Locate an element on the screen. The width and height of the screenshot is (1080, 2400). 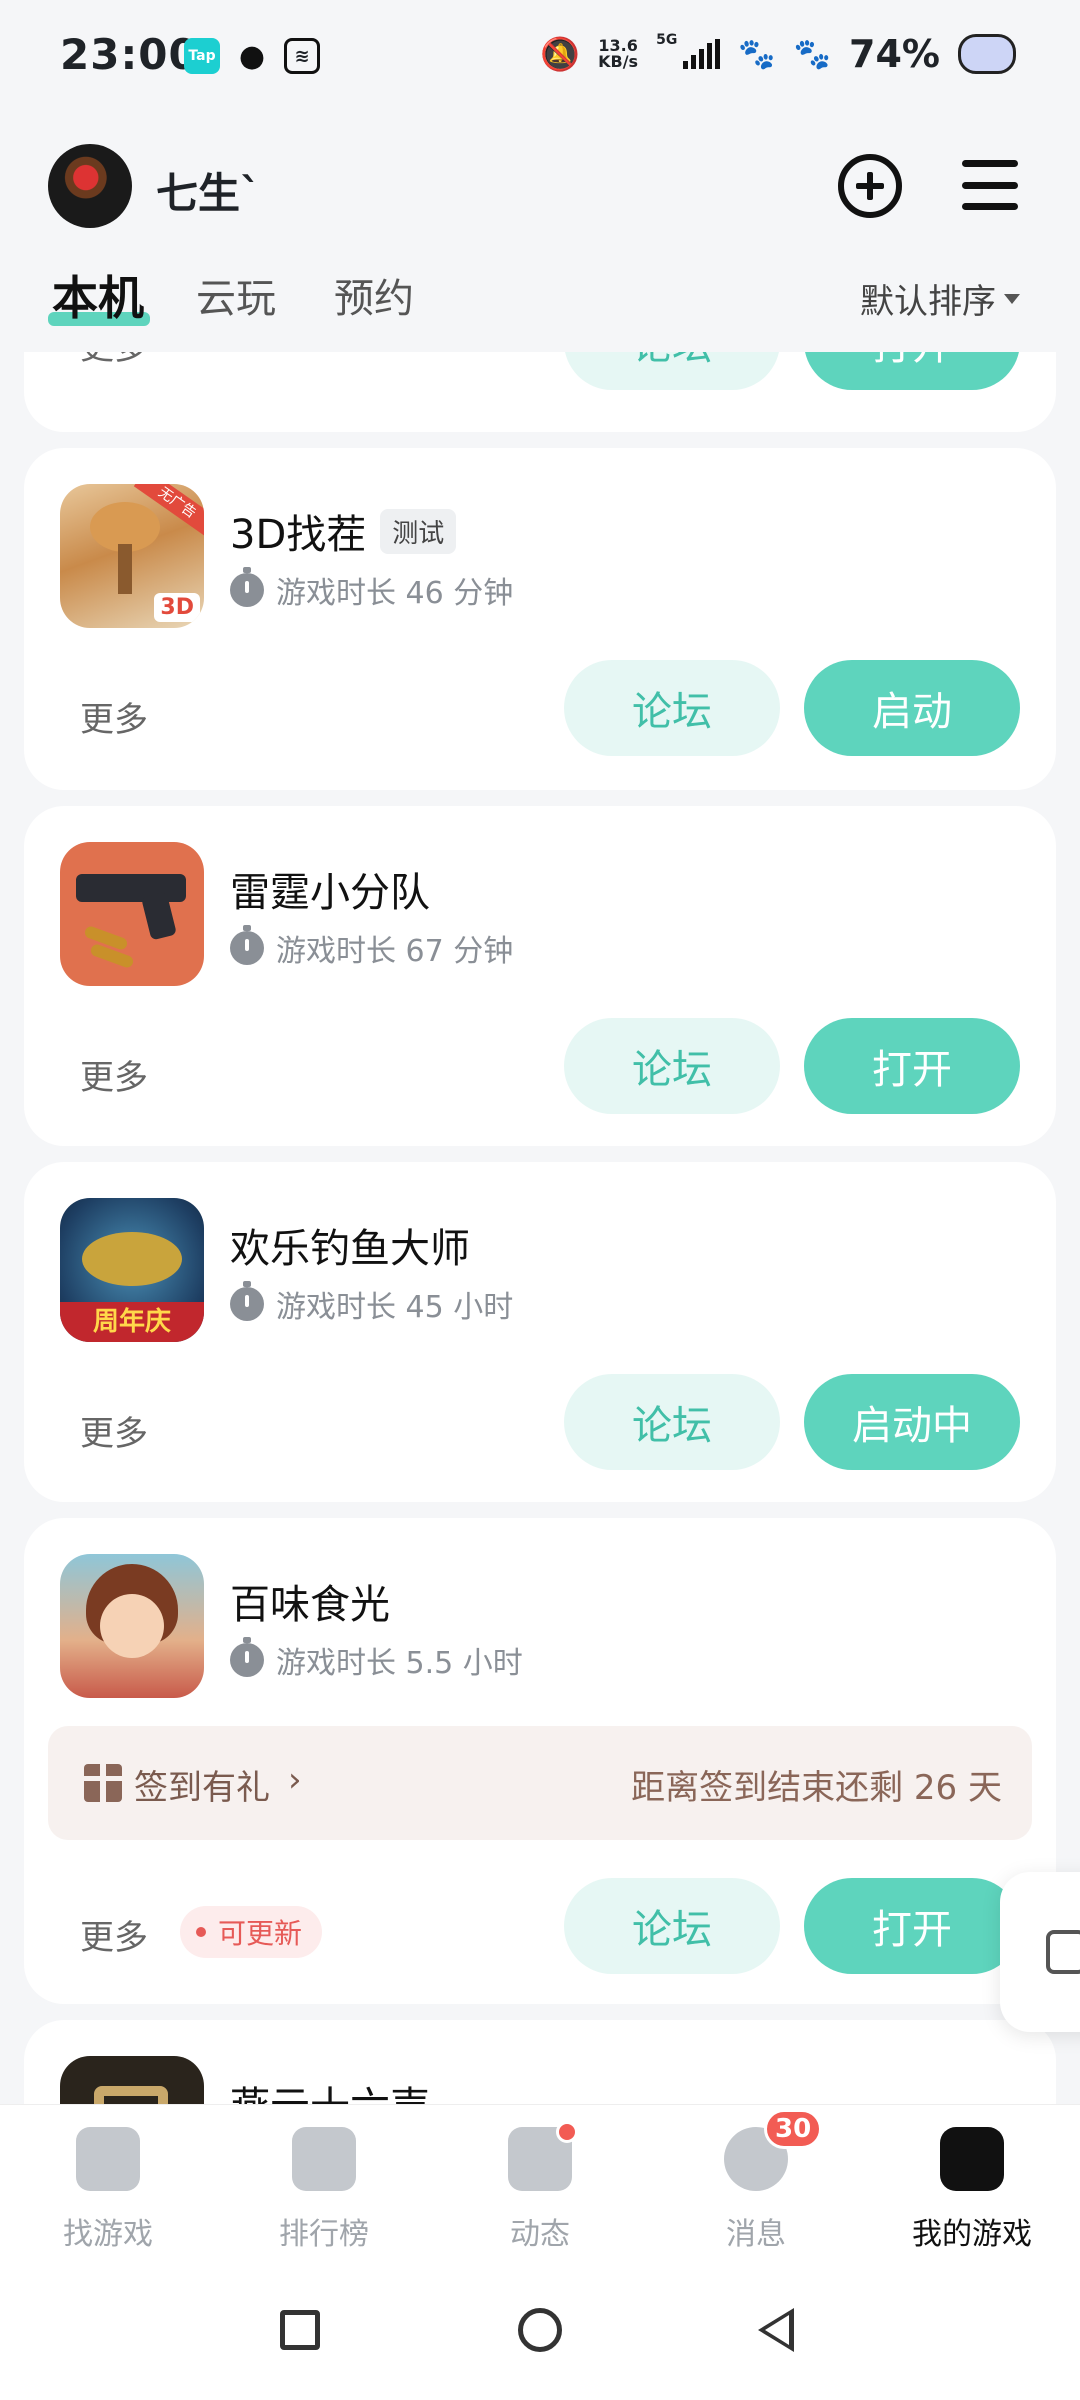
game-title: 欢乐钓鱼大师 is located at coordinates (350, 1245).